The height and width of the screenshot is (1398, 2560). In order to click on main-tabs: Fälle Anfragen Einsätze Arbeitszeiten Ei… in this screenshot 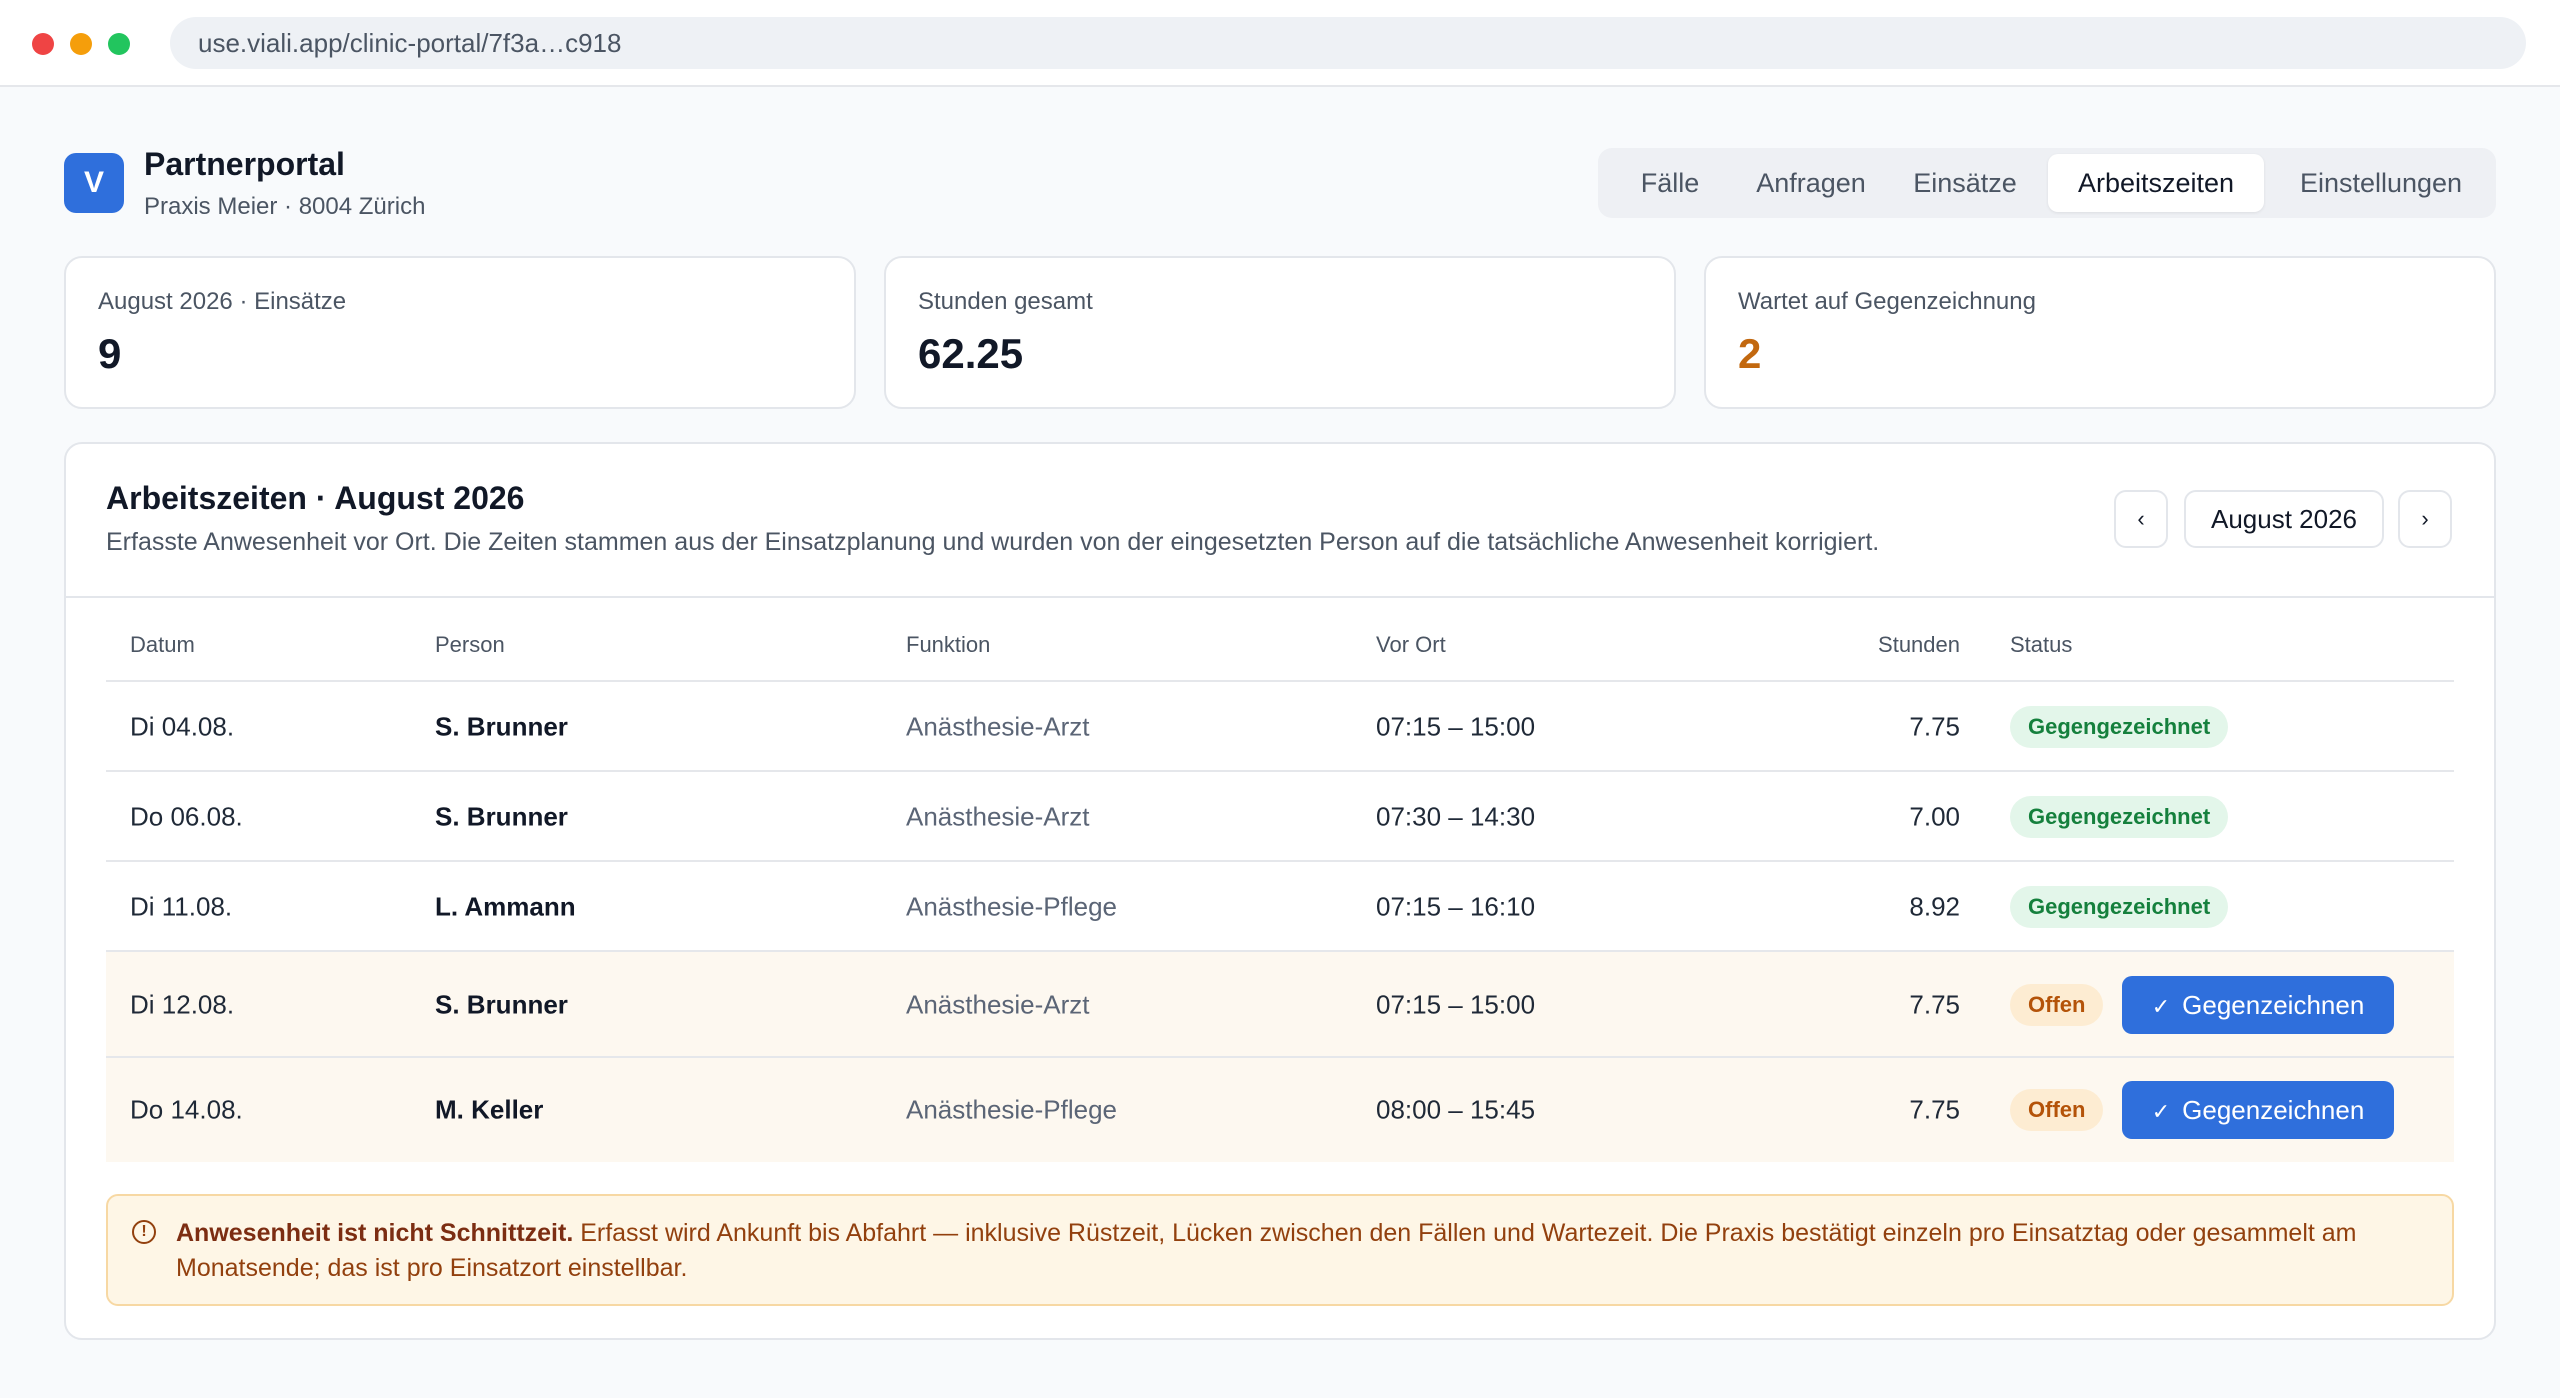, I will do `click(2047, 183)`.